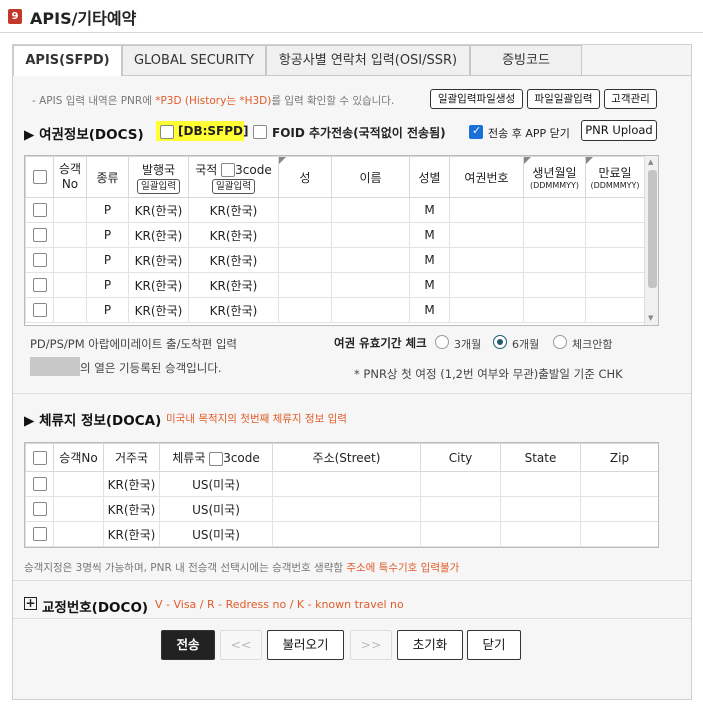 This screenshot has width=703, height=705. I want to click on tab-apis-sfpd: APIS(SFPD), so click(67, 60).